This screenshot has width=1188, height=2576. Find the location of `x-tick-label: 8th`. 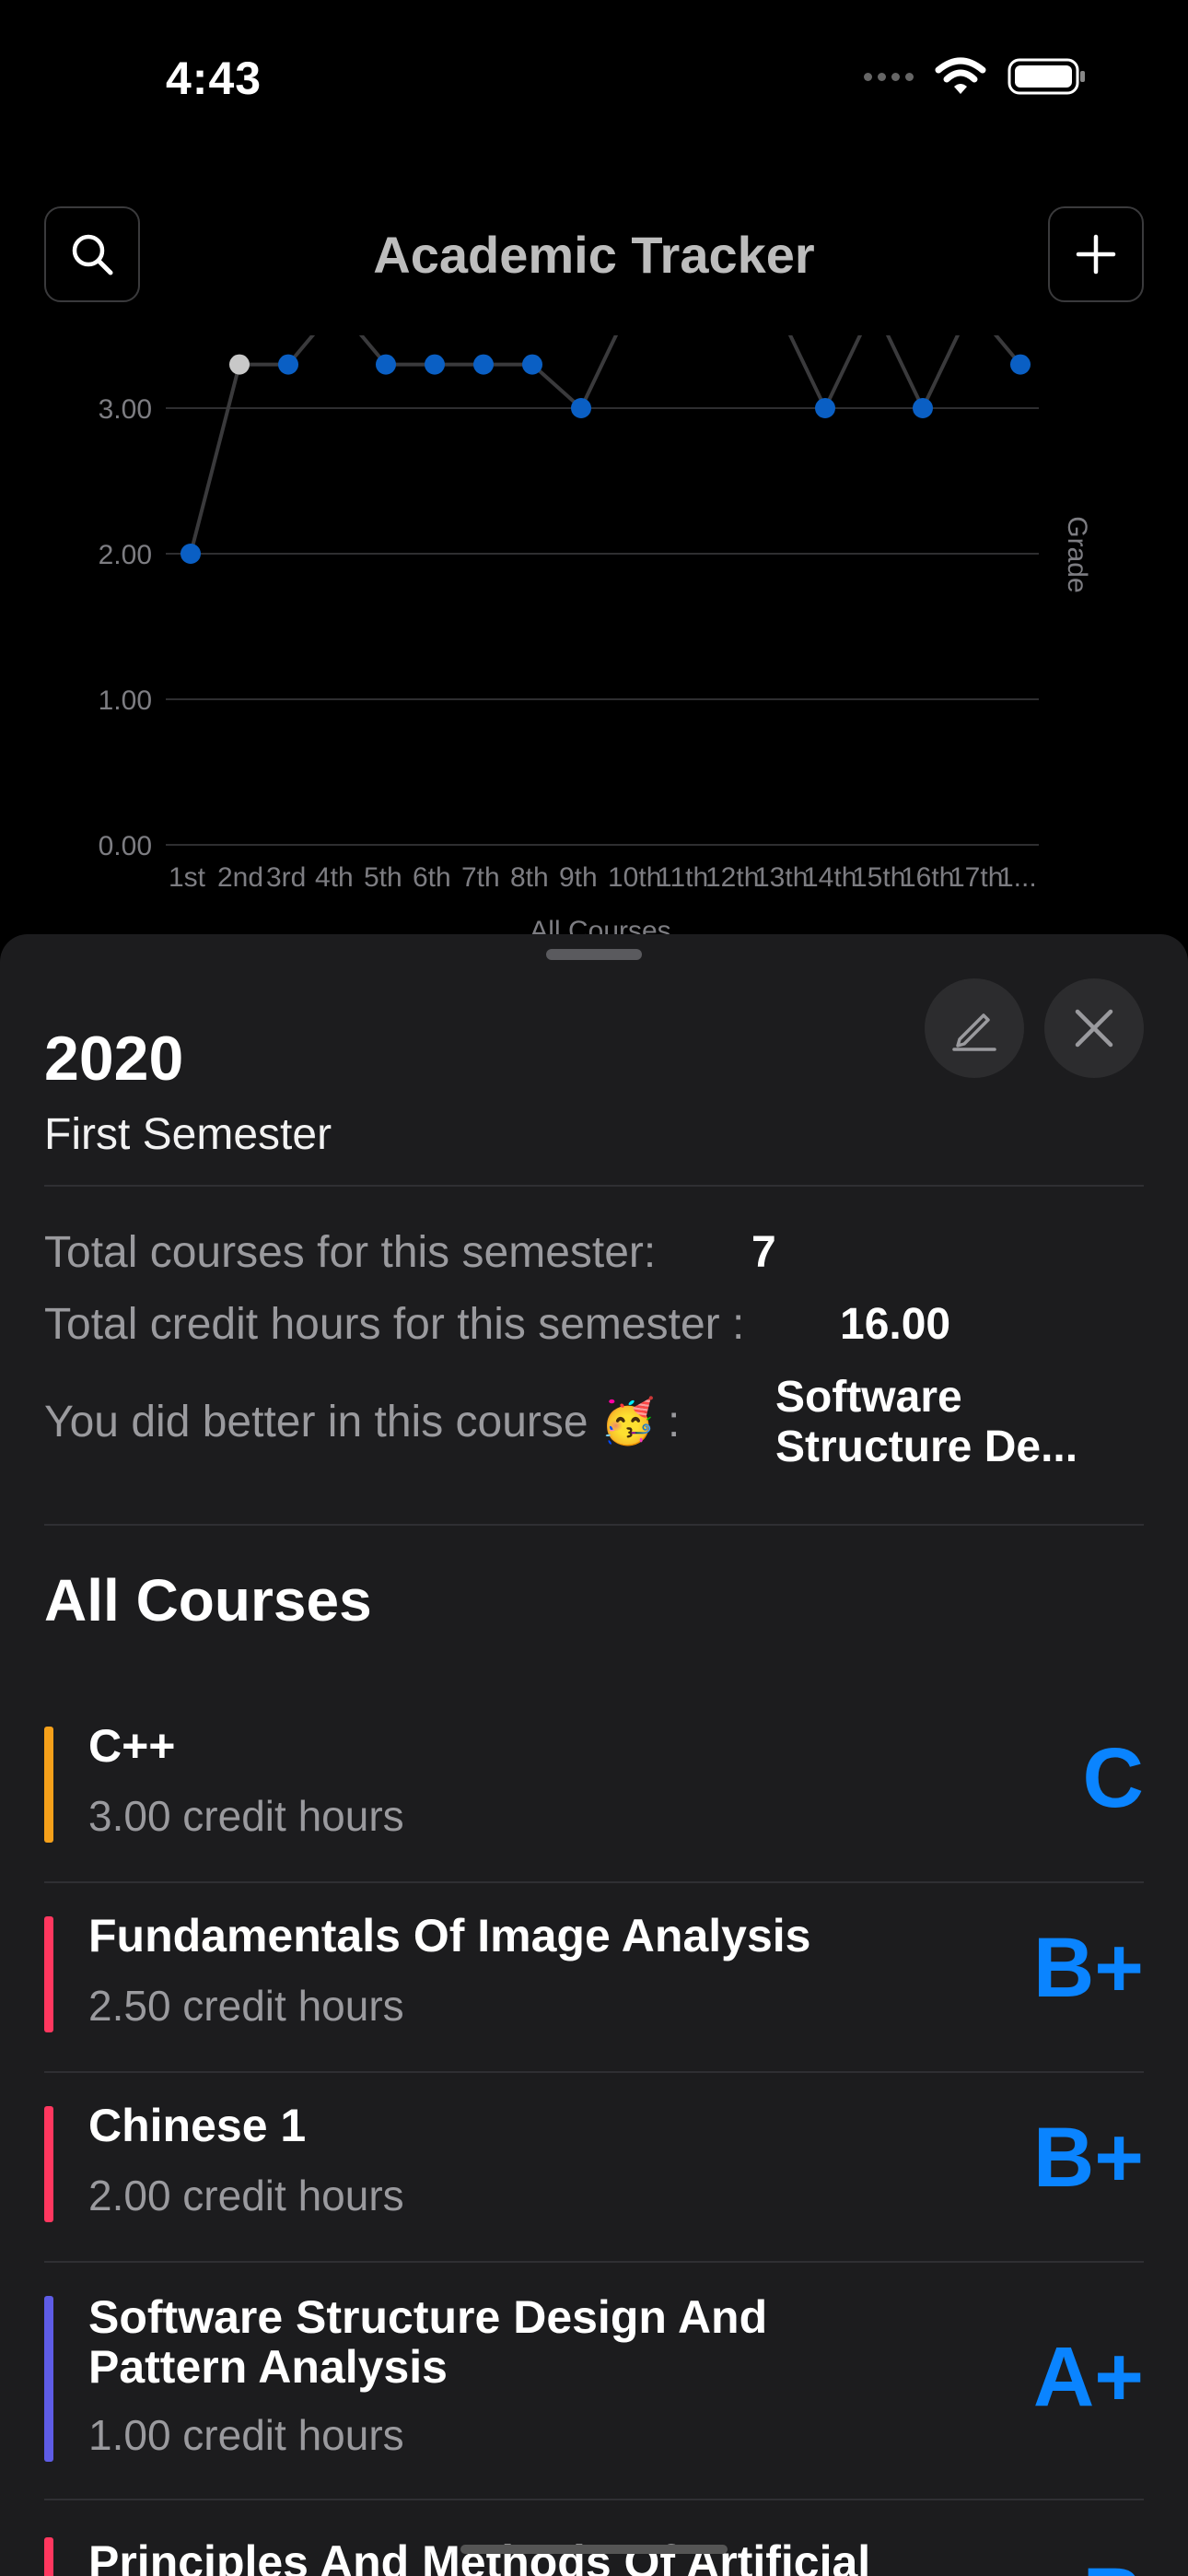

x-tick-label: 8th is located at coordinates (529, 877).